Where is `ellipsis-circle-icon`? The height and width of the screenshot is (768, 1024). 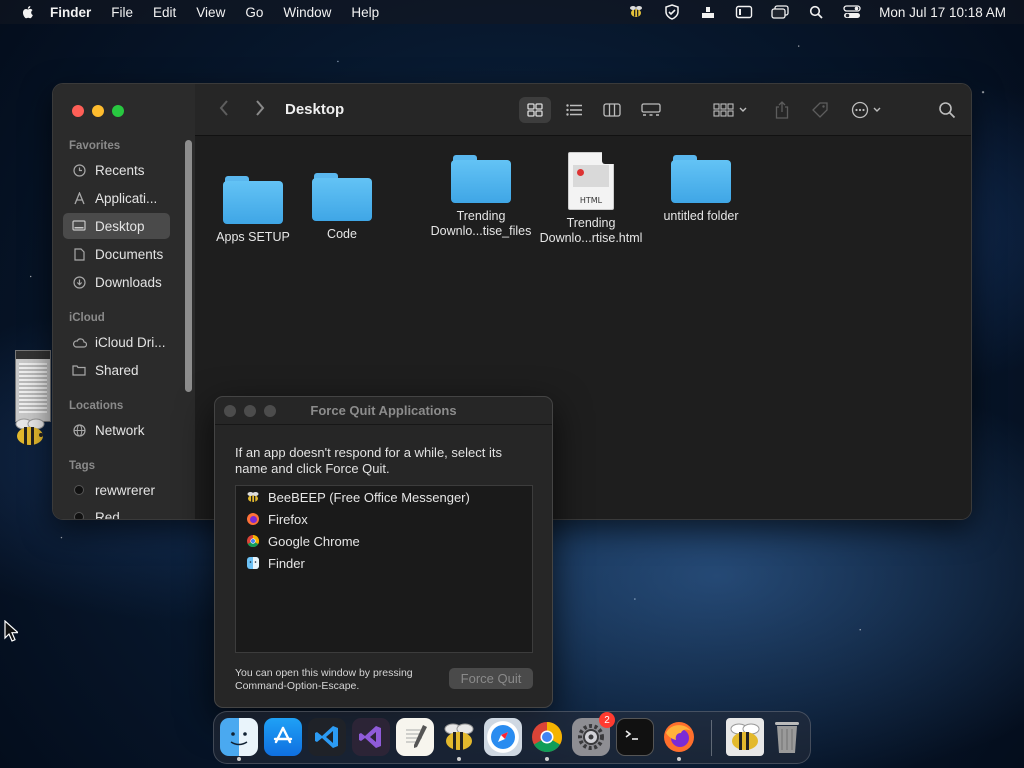 ellipsis-circle-icon is located at coordinates (866, 110).